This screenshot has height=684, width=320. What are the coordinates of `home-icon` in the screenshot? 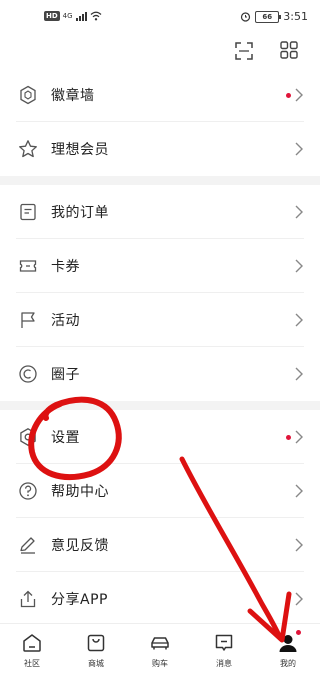 It's located at (32, 643).